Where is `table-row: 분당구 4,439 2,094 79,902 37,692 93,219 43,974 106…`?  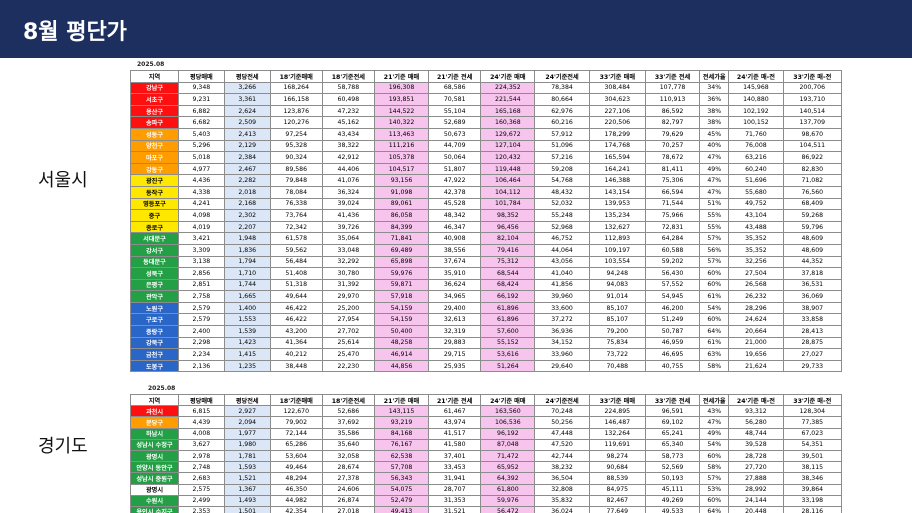 table-row: 분당구 4,439 2,094 79,902 37,692 93,219 43,974 106… is located at coordinates (486, 422).